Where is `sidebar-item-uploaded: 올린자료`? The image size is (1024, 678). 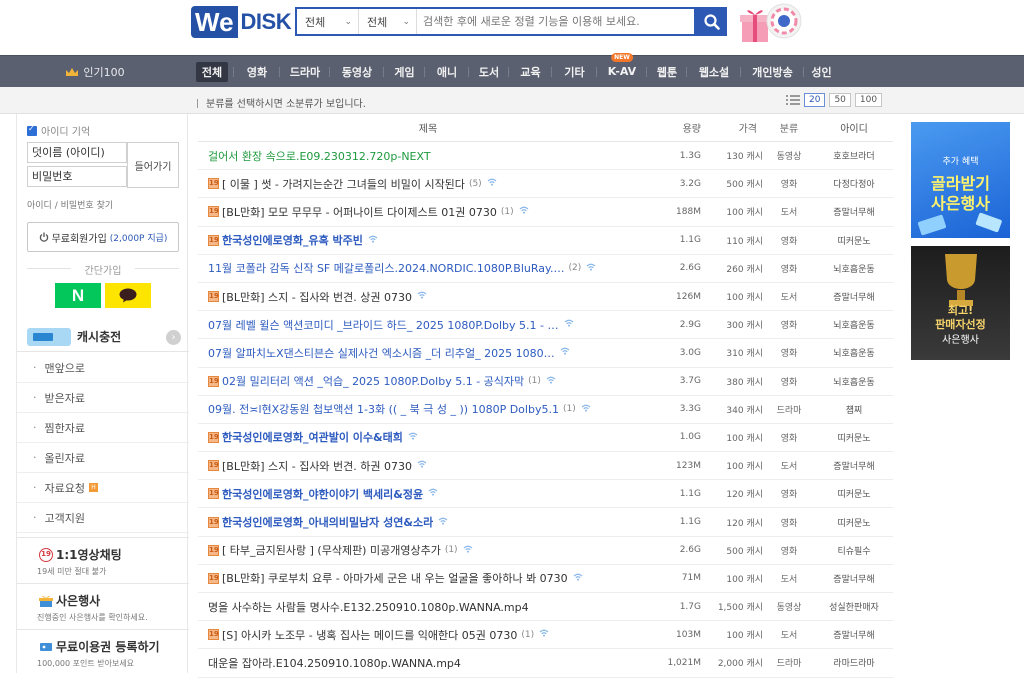 sidebar-item-uploaded: 올린자료 is located at coordinates (103, 458).